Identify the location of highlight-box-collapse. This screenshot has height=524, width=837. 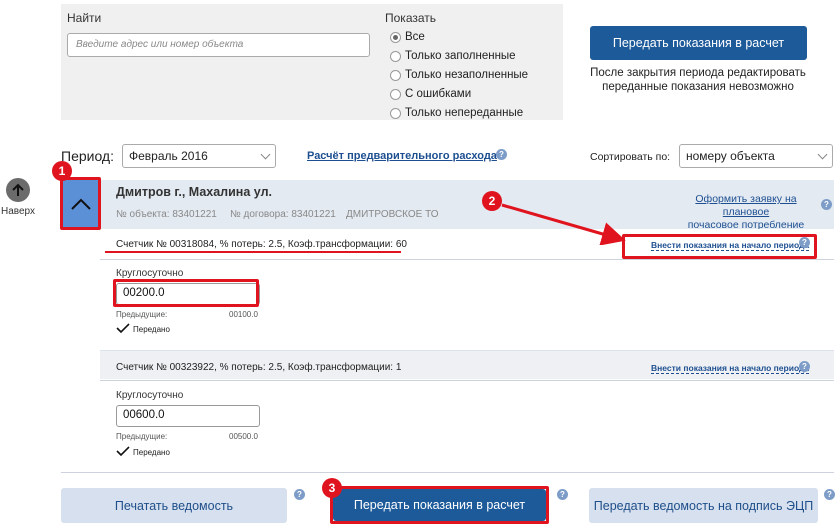
(80, 203).